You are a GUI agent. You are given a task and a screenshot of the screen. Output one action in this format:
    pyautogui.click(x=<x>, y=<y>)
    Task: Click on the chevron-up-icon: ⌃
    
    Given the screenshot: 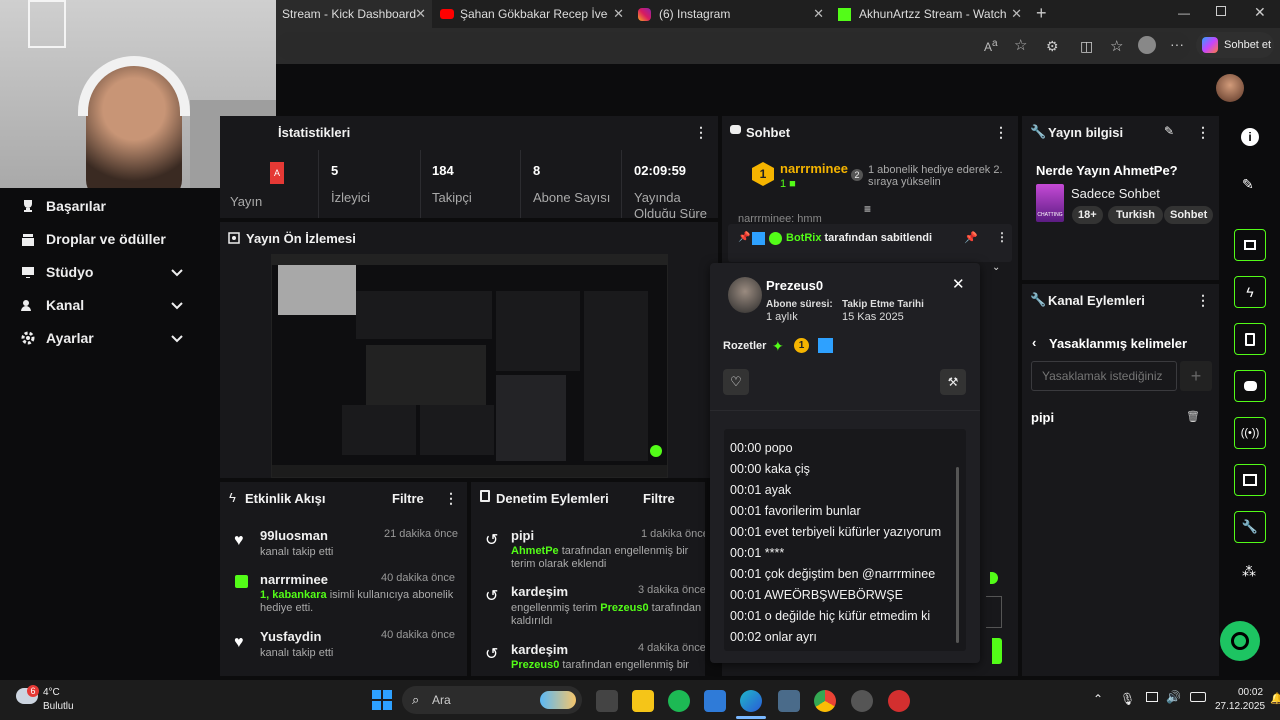 What is the action you would take?
    pyautogui.click(x=1098, y=699)
    